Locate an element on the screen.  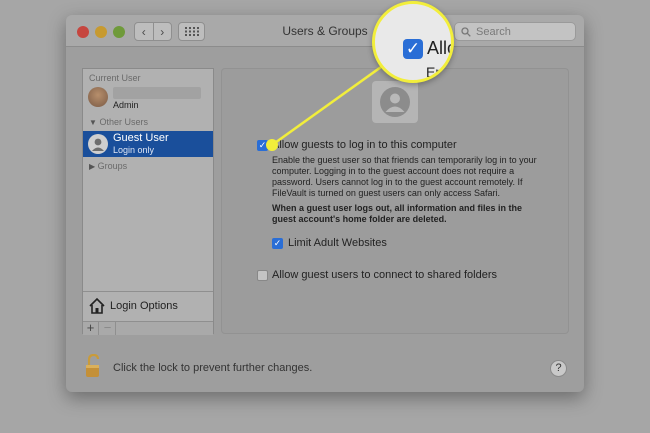
magnified-text-1: Allo is located at coordinates (439, 48).